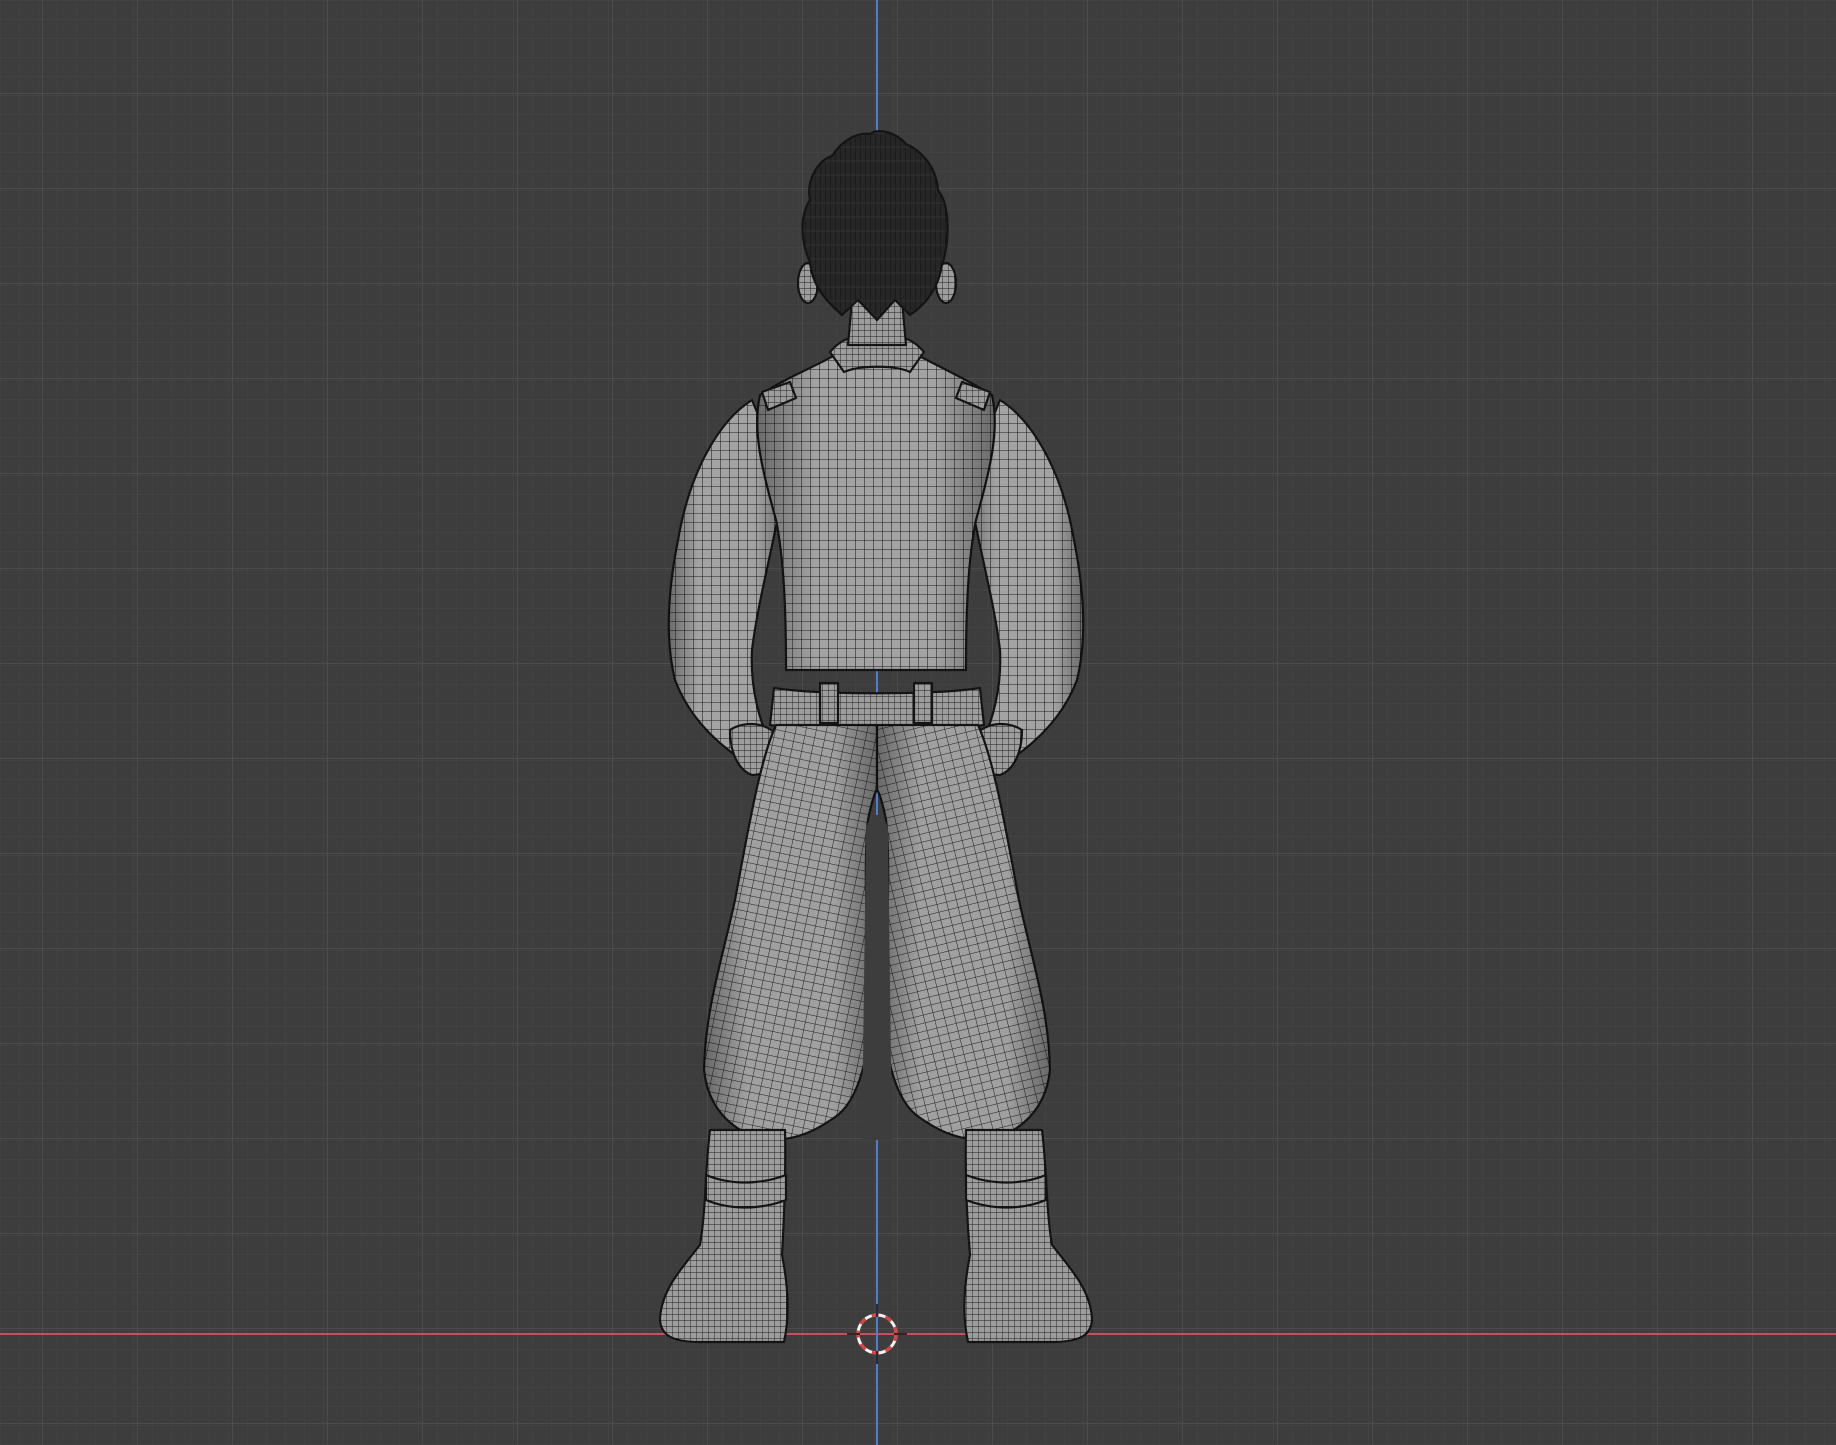 This screenshot has height=1445, width=1836. Describe the element at coordinates (923, 703) in the screenshot. I see `mesh-belt-loop-right` at that location.